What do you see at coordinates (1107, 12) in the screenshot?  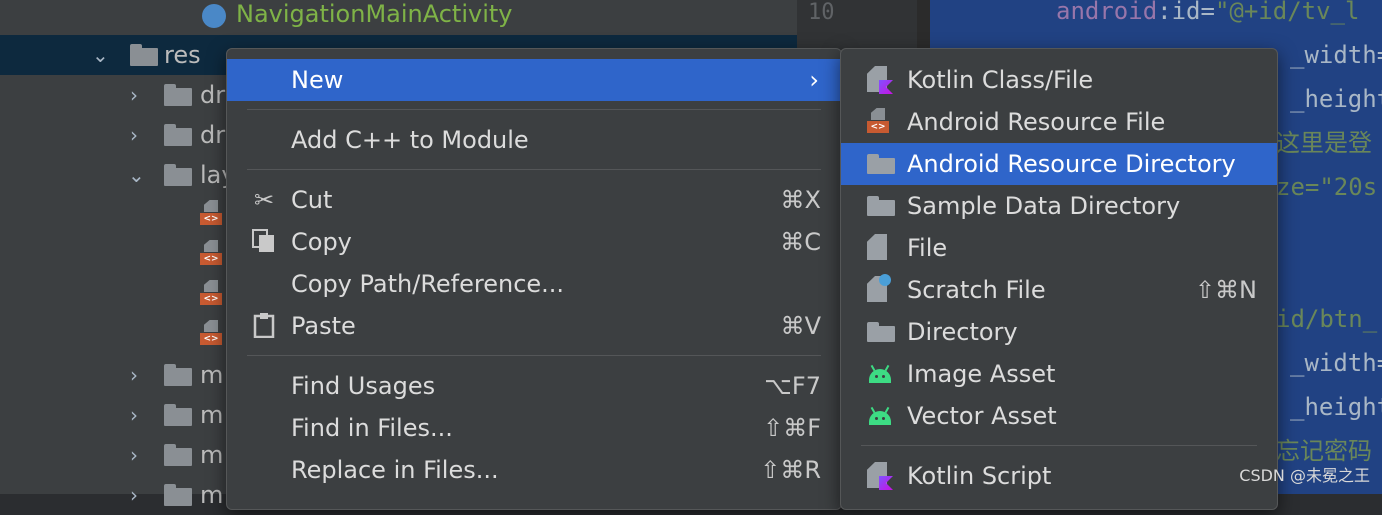 I see `code-attr: android` at bounding box center [1107, 12].